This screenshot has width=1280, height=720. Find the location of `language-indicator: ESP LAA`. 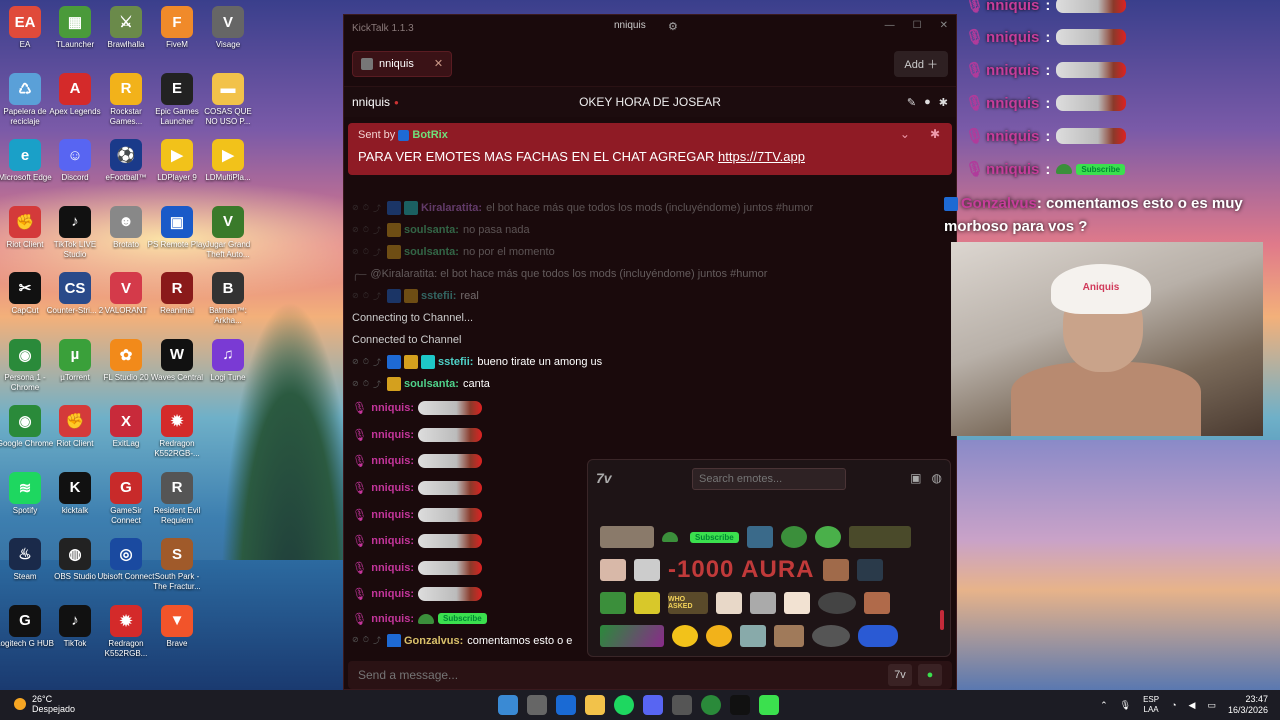

language-indicator: ESP LAA is located at coordinates (1151, 705).